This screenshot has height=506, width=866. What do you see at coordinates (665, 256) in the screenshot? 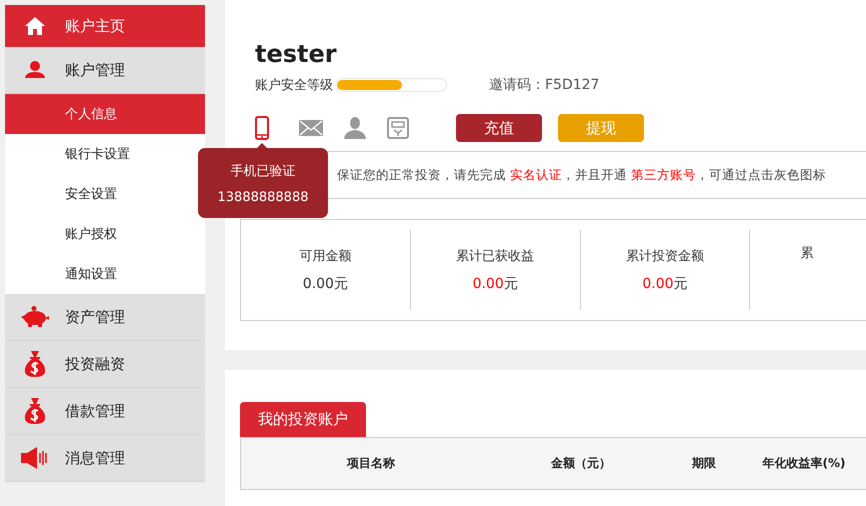
I see `stat-label: 累计投资金额` at bounding box center [665, 256].